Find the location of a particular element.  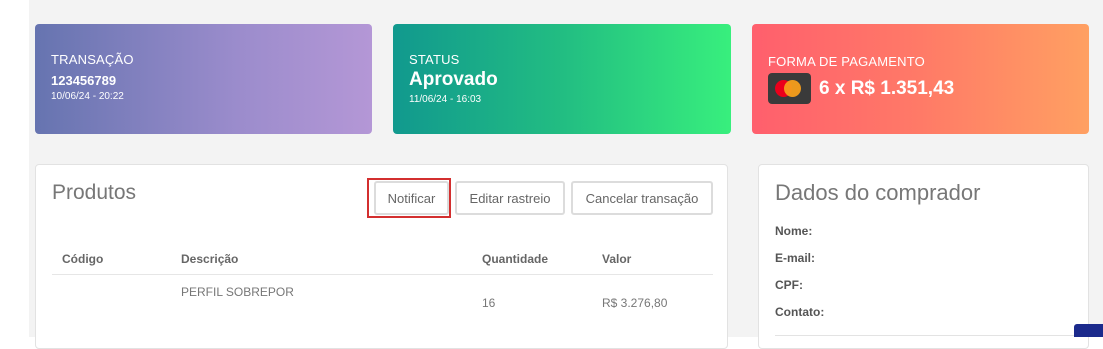

buyer-contact-label: Contato: is located at coordinates (800, 312).